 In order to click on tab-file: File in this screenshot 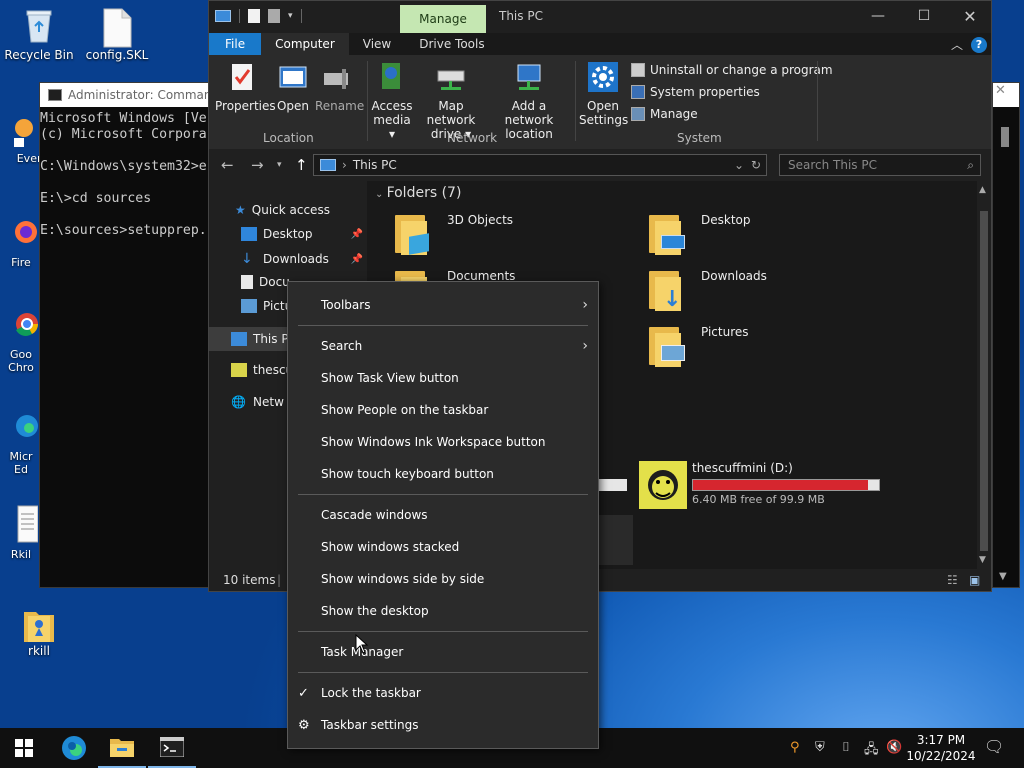, I will do `click(235, 44)`.